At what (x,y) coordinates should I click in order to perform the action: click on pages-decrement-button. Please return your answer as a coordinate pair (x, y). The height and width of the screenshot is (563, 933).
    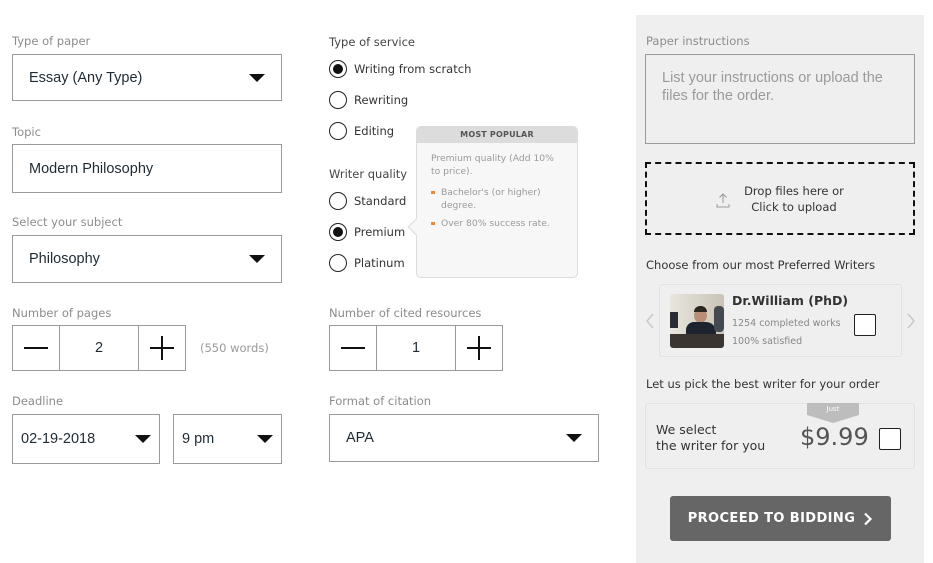
    Looking at the image, I should click on (36, 348).